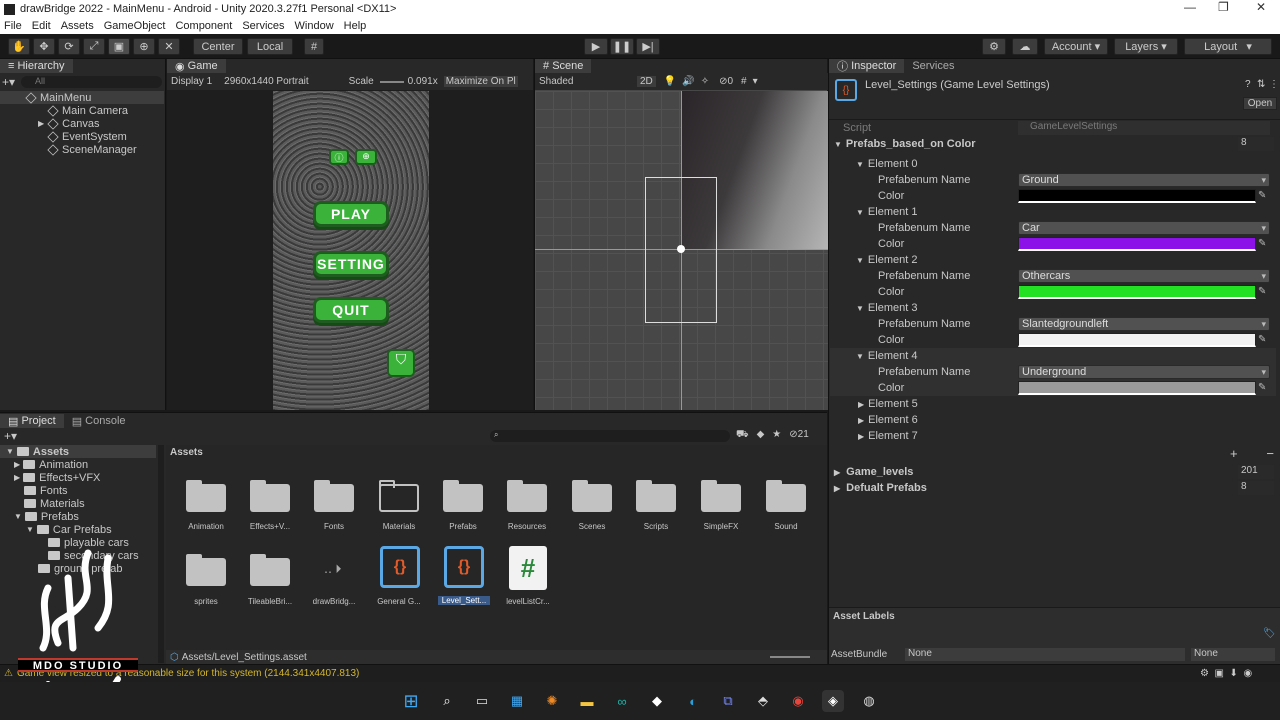 The width and height of the screenshot is (1280, 720). I want to click on hierarchy-search-input: All, so click(91, 82).